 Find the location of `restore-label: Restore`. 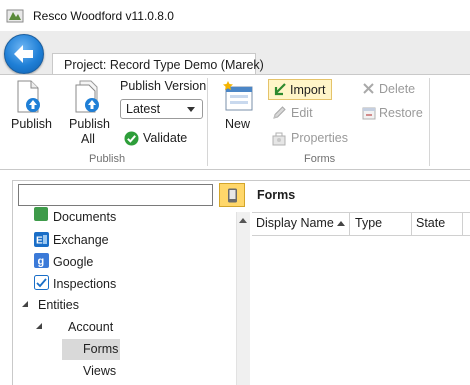

restore-label: Restore is located at coordinates (401, 113).